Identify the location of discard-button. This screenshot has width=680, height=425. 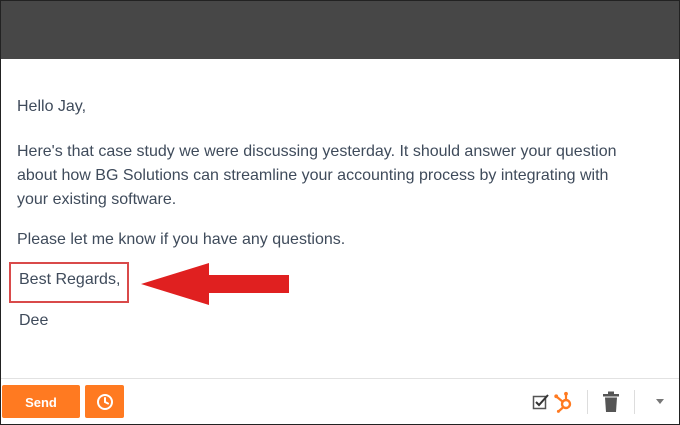
(611, 402).